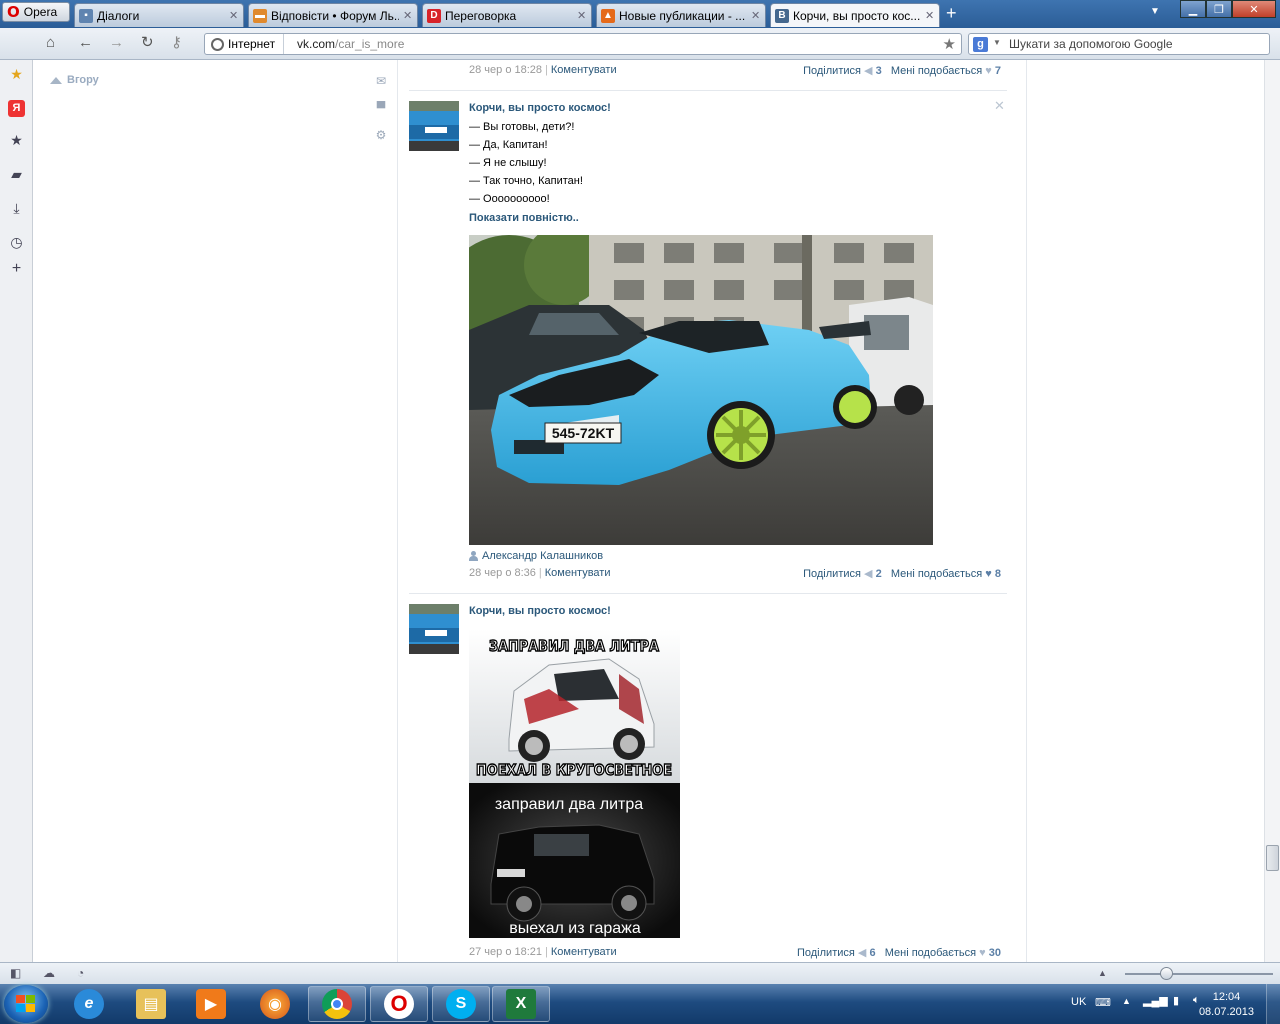  I want to click on network-signal-icon: ▂▄▆, so click(1155, 1000).